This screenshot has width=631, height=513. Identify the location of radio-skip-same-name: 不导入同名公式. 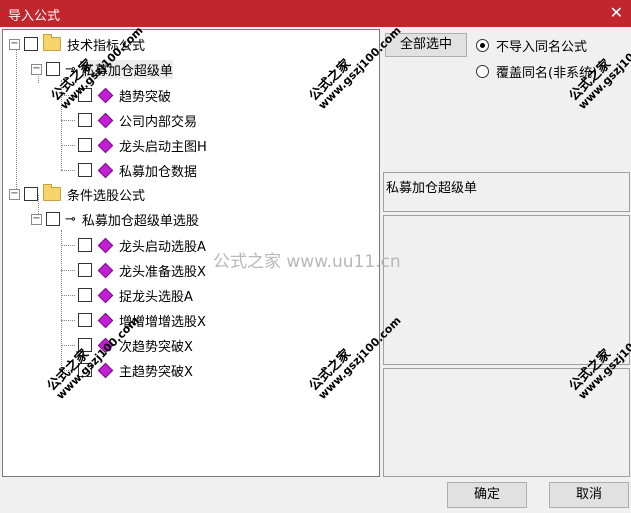
(531, 45).